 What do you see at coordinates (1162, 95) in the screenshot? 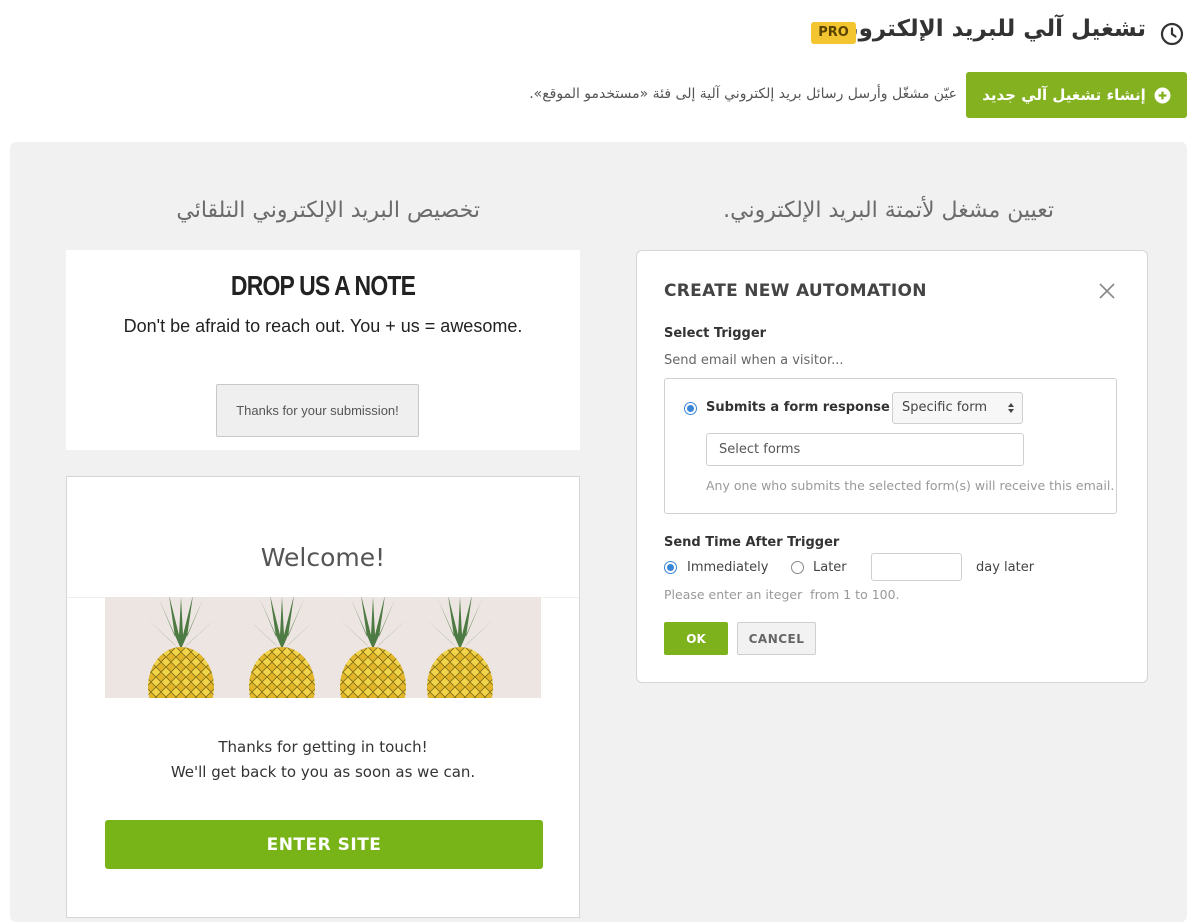
I see `plus-circle-icon` at bounding box center [1162, 95].